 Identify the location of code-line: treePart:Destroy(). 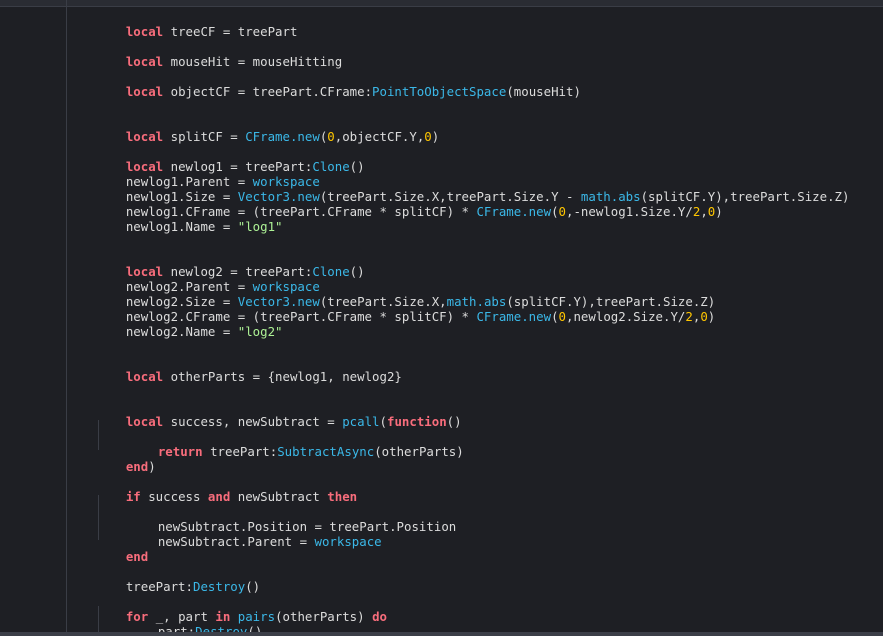
(178, 579).